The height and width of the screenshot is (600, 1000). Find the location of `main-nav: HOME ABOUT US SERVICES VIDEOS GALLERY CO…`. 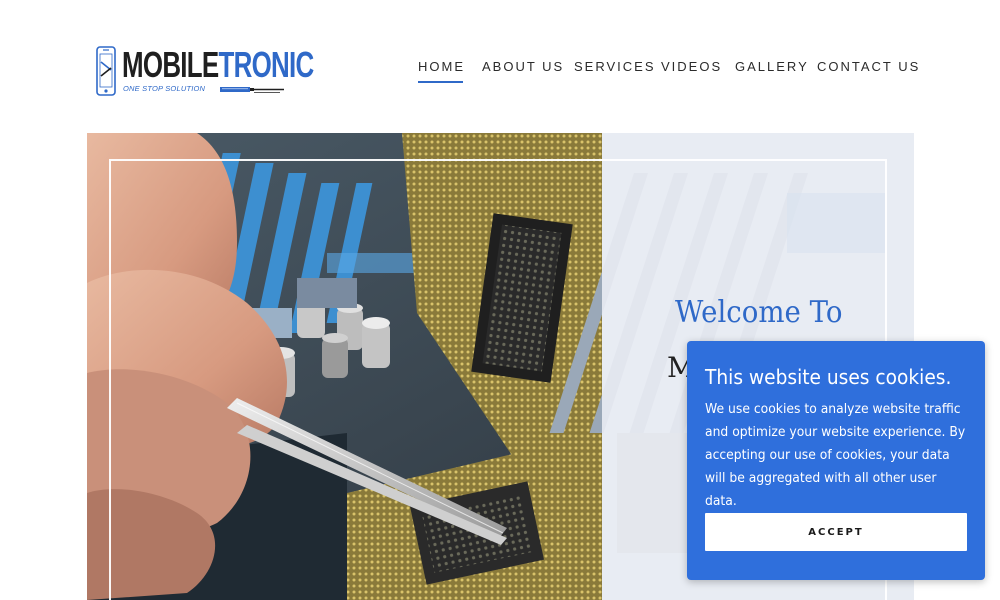

main-nav: HOME ABOUT US SERVICES VIDEOS GALLERY CO… is located at coordinates (500, 71).